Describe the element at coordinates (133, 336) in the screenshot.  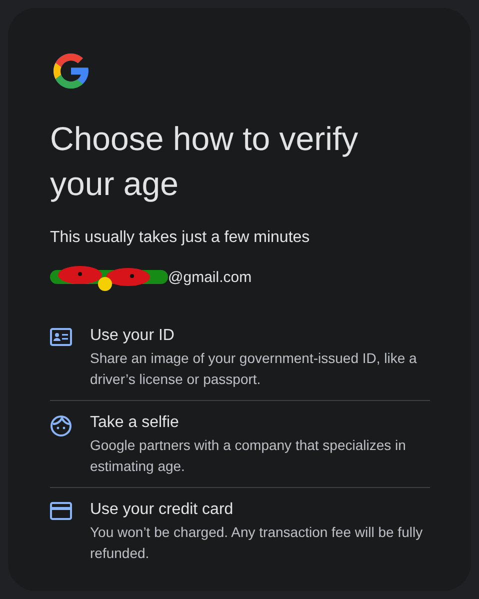
I see `option-title: Use your ID` at that location.